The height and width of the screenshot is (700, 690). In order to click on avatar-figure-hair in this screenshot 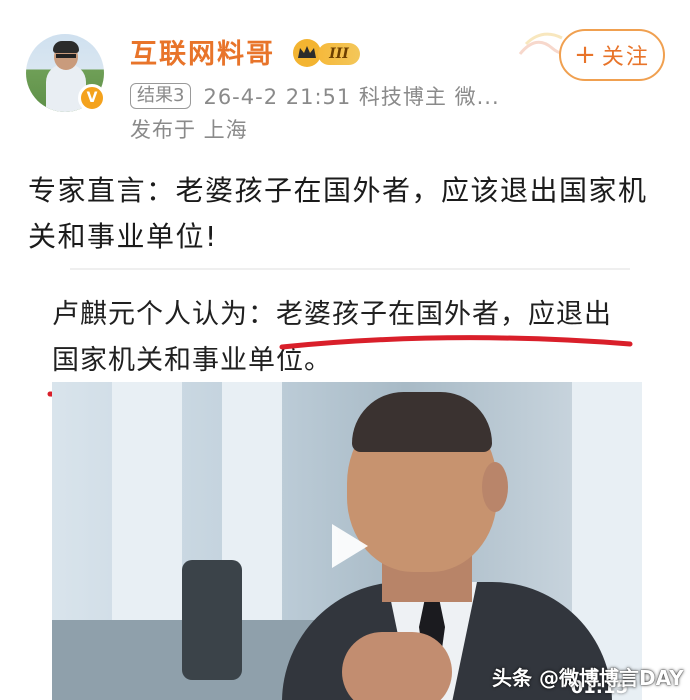, I will do `click(66, 47)`.